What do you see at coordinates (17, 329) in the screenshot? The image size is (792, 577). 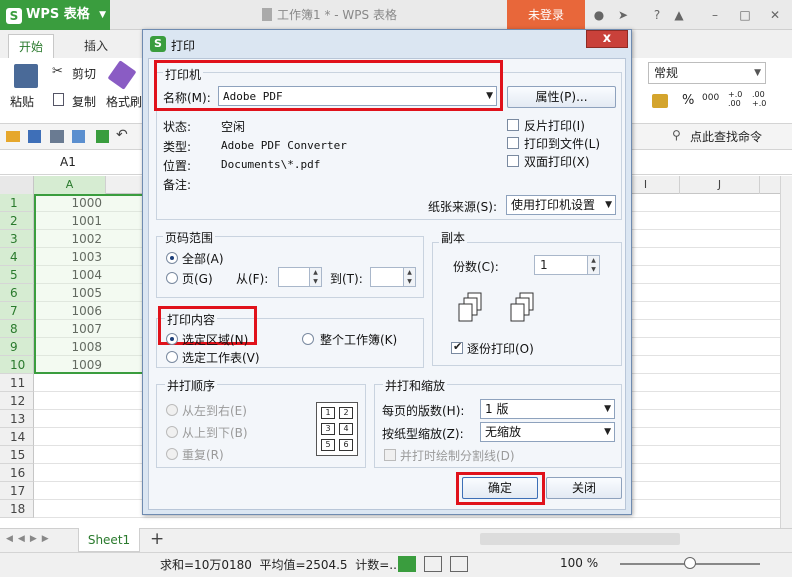 I see `row-header: 8` at bounding box center [17, 329].